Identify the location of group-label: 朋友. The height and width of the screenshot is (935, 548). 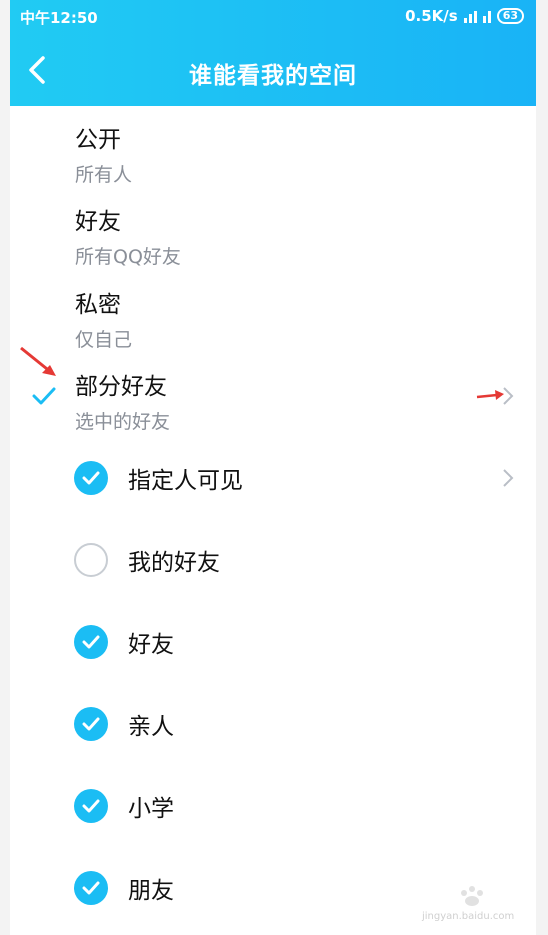
(151, 891).